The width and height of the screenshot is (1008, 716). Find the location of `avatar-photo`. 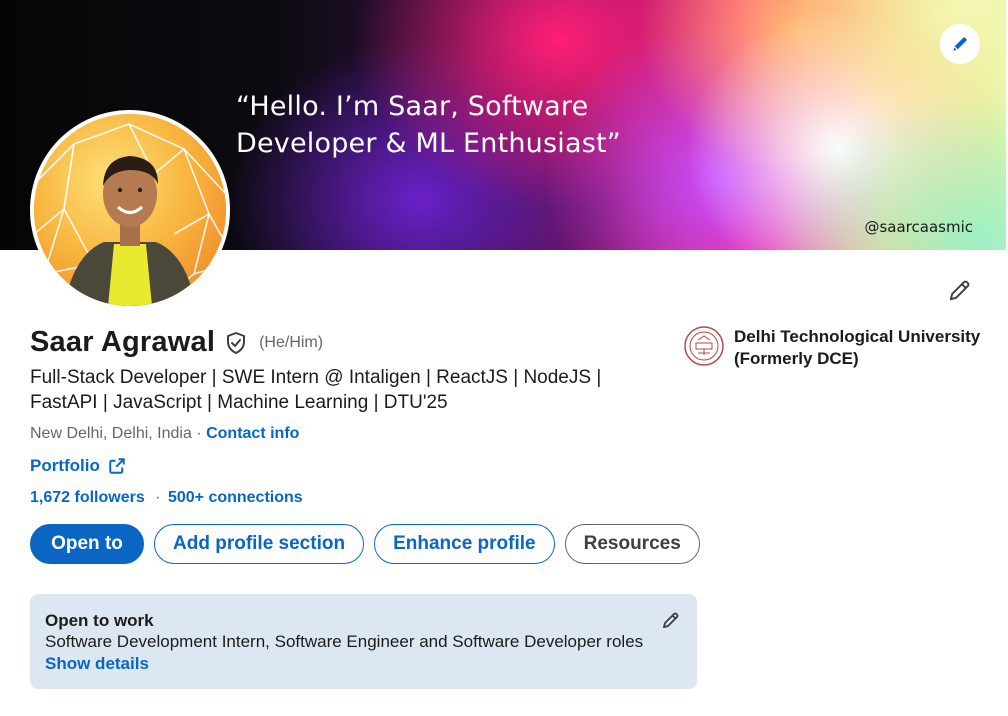

avatar-photo is located at coordinates (130, 210).